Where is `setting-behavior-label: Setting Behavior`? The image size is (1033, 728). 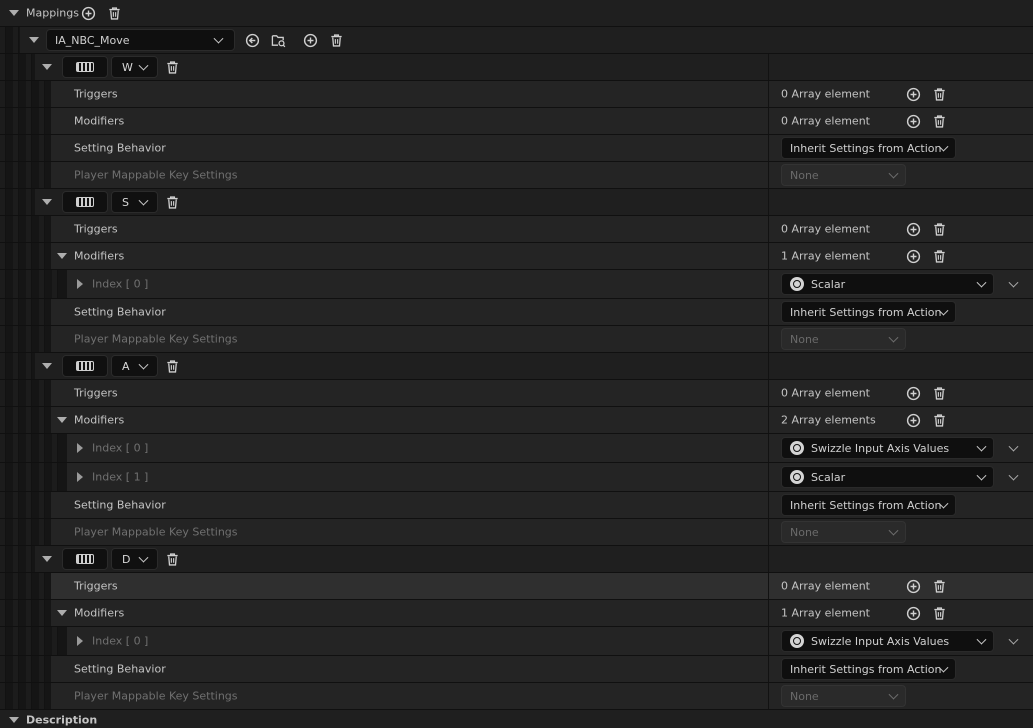 setting-behavior-label: Setting Behavior is located at coordinates (120, 312).